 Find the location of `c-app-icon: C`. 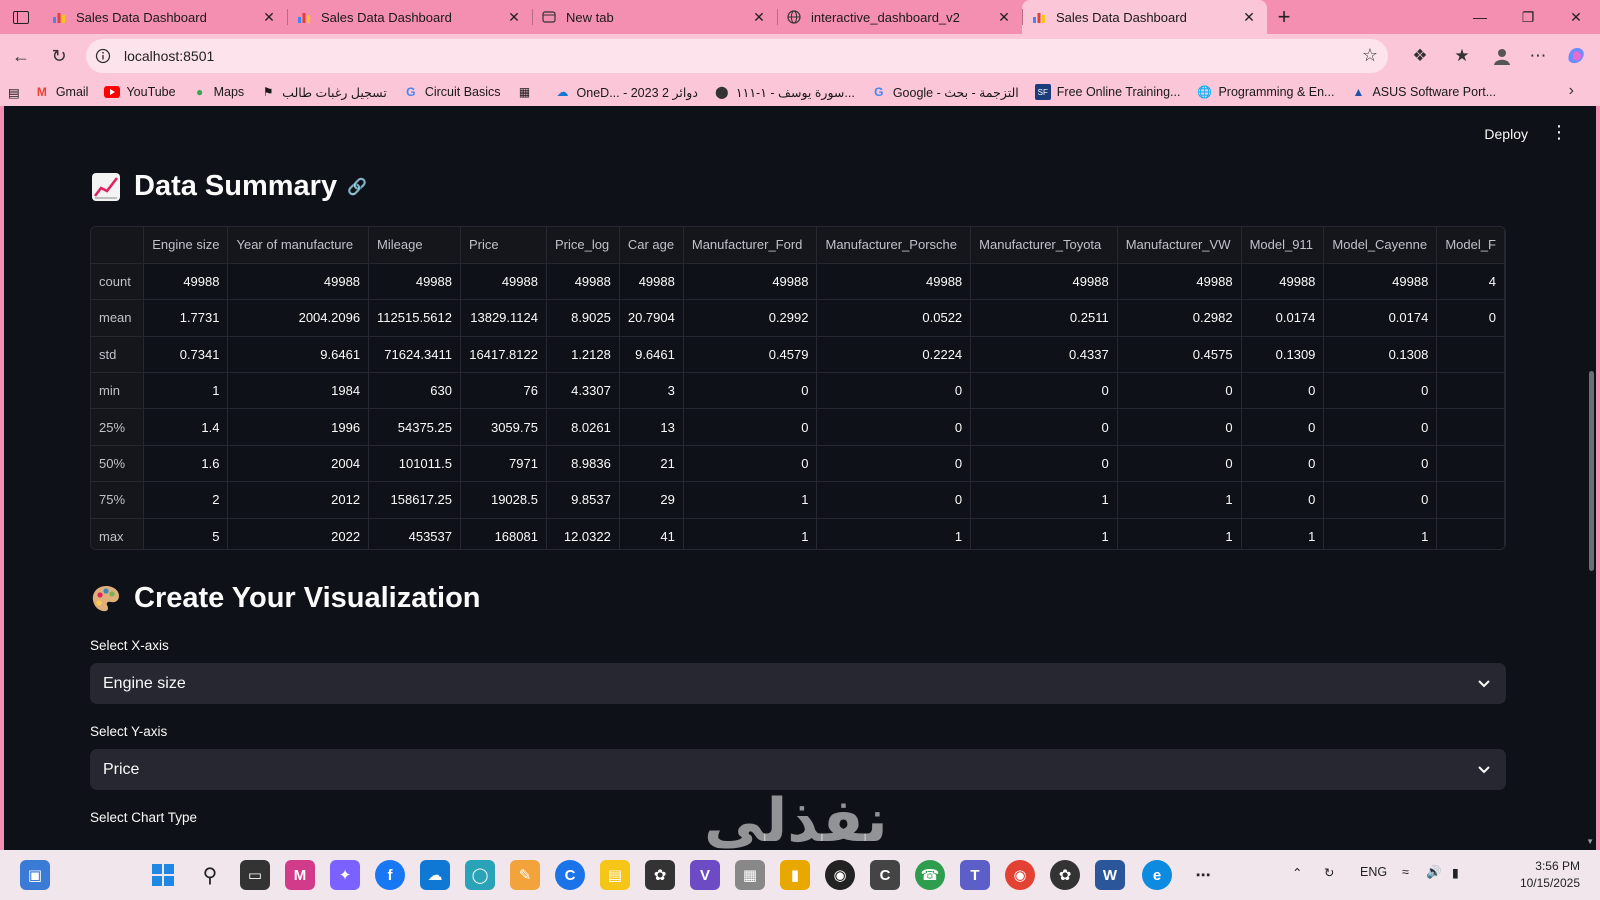

c-app-icon: C is located at coordinates (570, 875).